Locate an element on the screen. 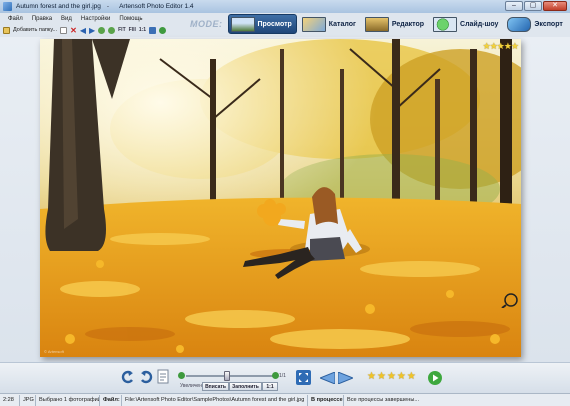 The image size is (570, 406). app-name: Artensoft Photo Editor 1.4 is located at coordinates (156, 6).